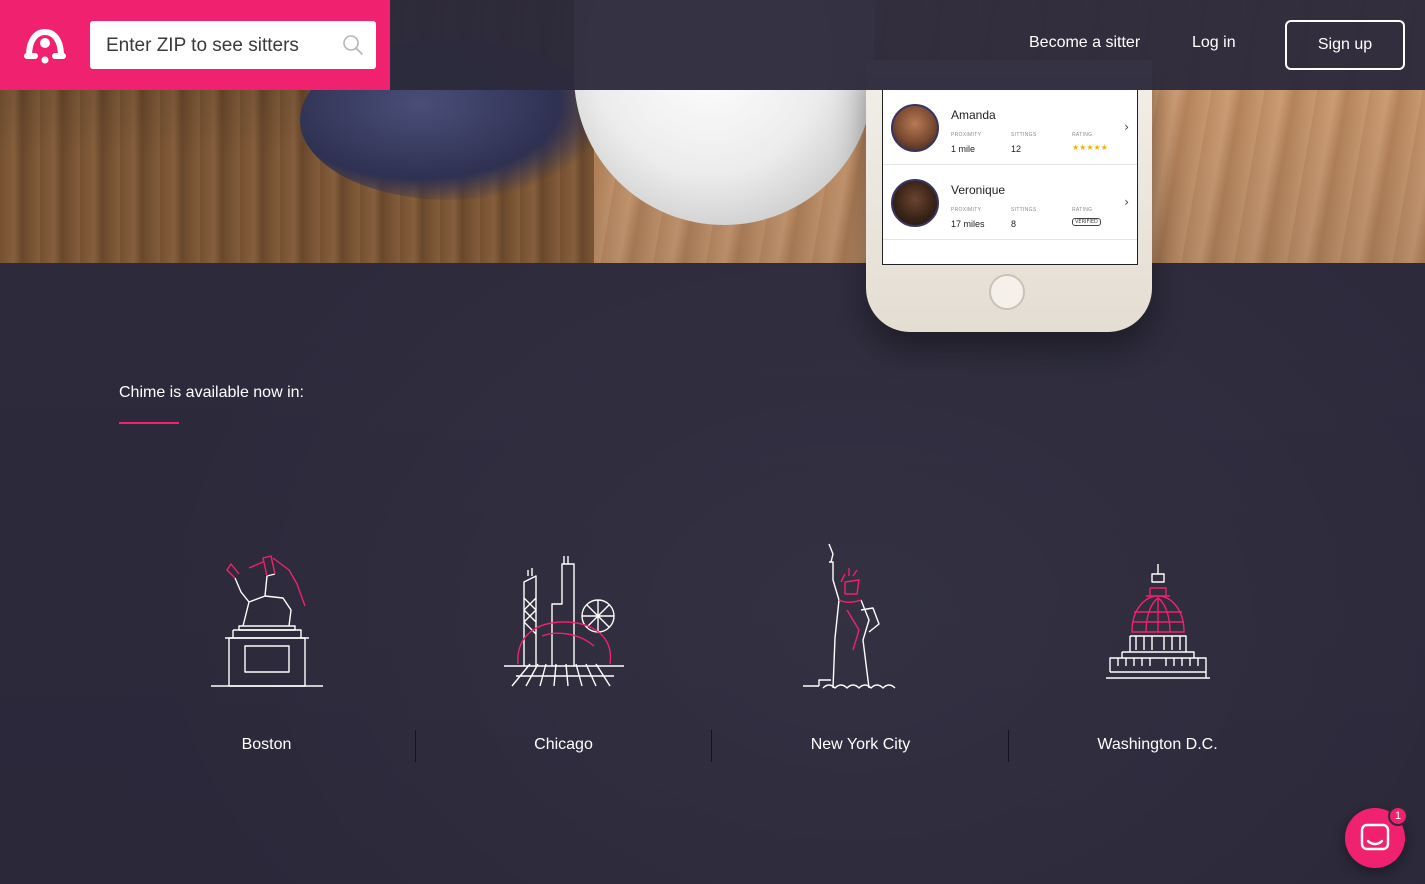  What do you see at coordinates (1014, 224) in the screenshot?
I see `sittings-value: 8` at bounding box center [1014, 224].